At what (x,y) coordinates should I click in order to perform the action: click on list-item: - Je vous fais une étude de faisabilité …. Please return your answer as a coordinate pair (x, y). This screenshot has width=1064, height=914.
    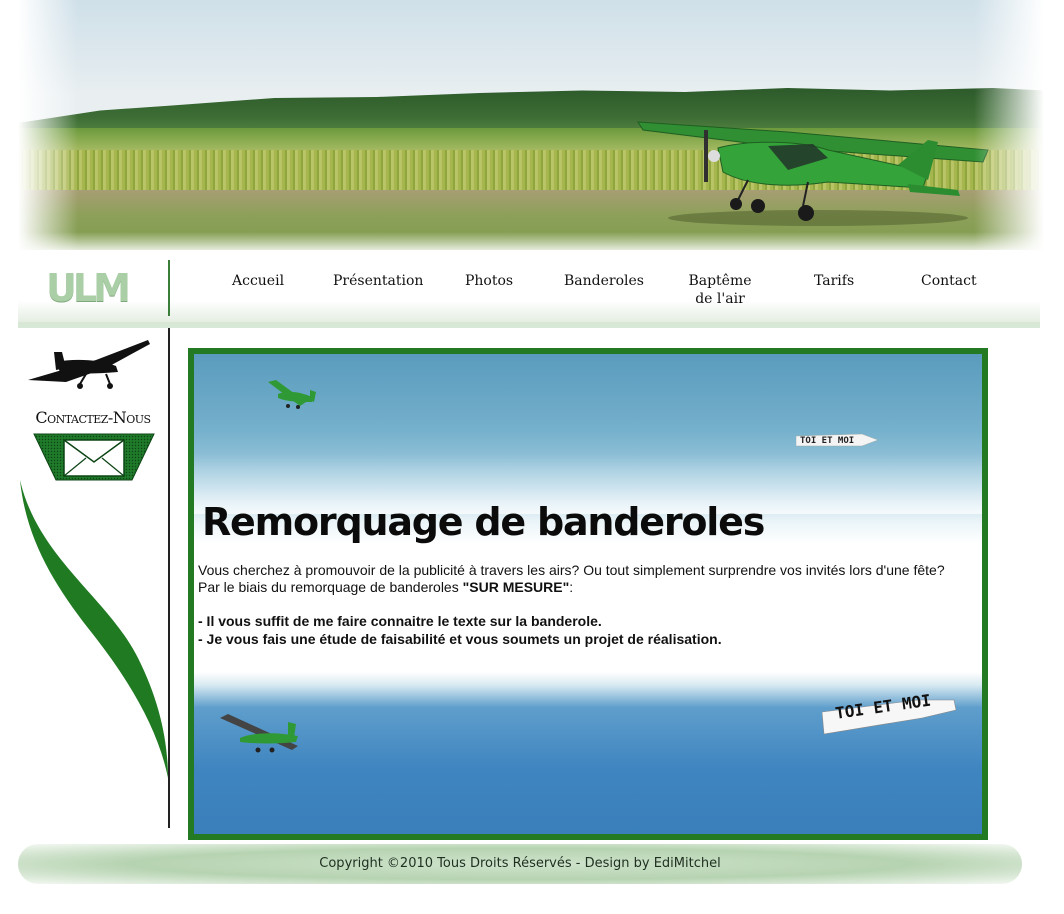
    Looking at the image, I should click on (460, 639).